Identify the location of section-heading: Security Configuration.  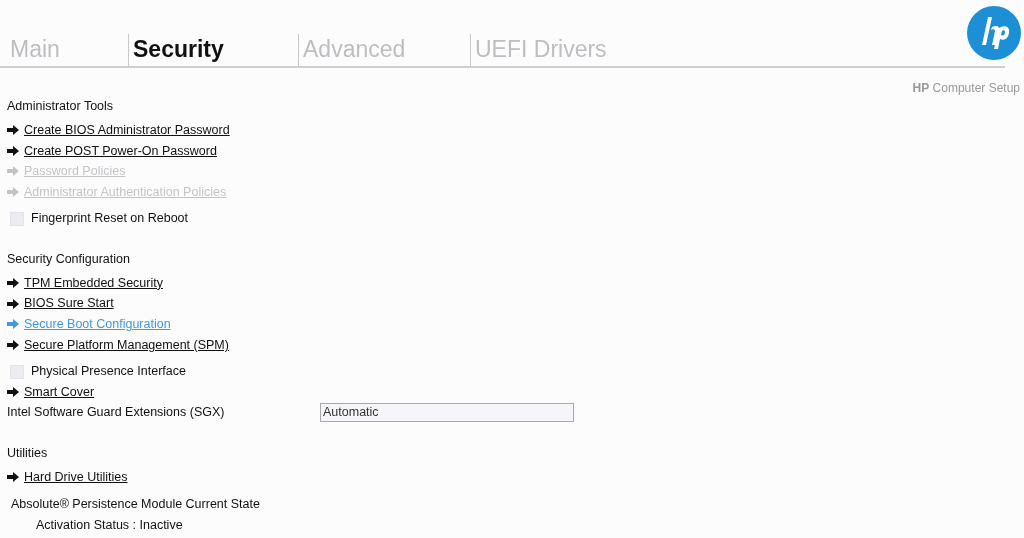
(69, 259).